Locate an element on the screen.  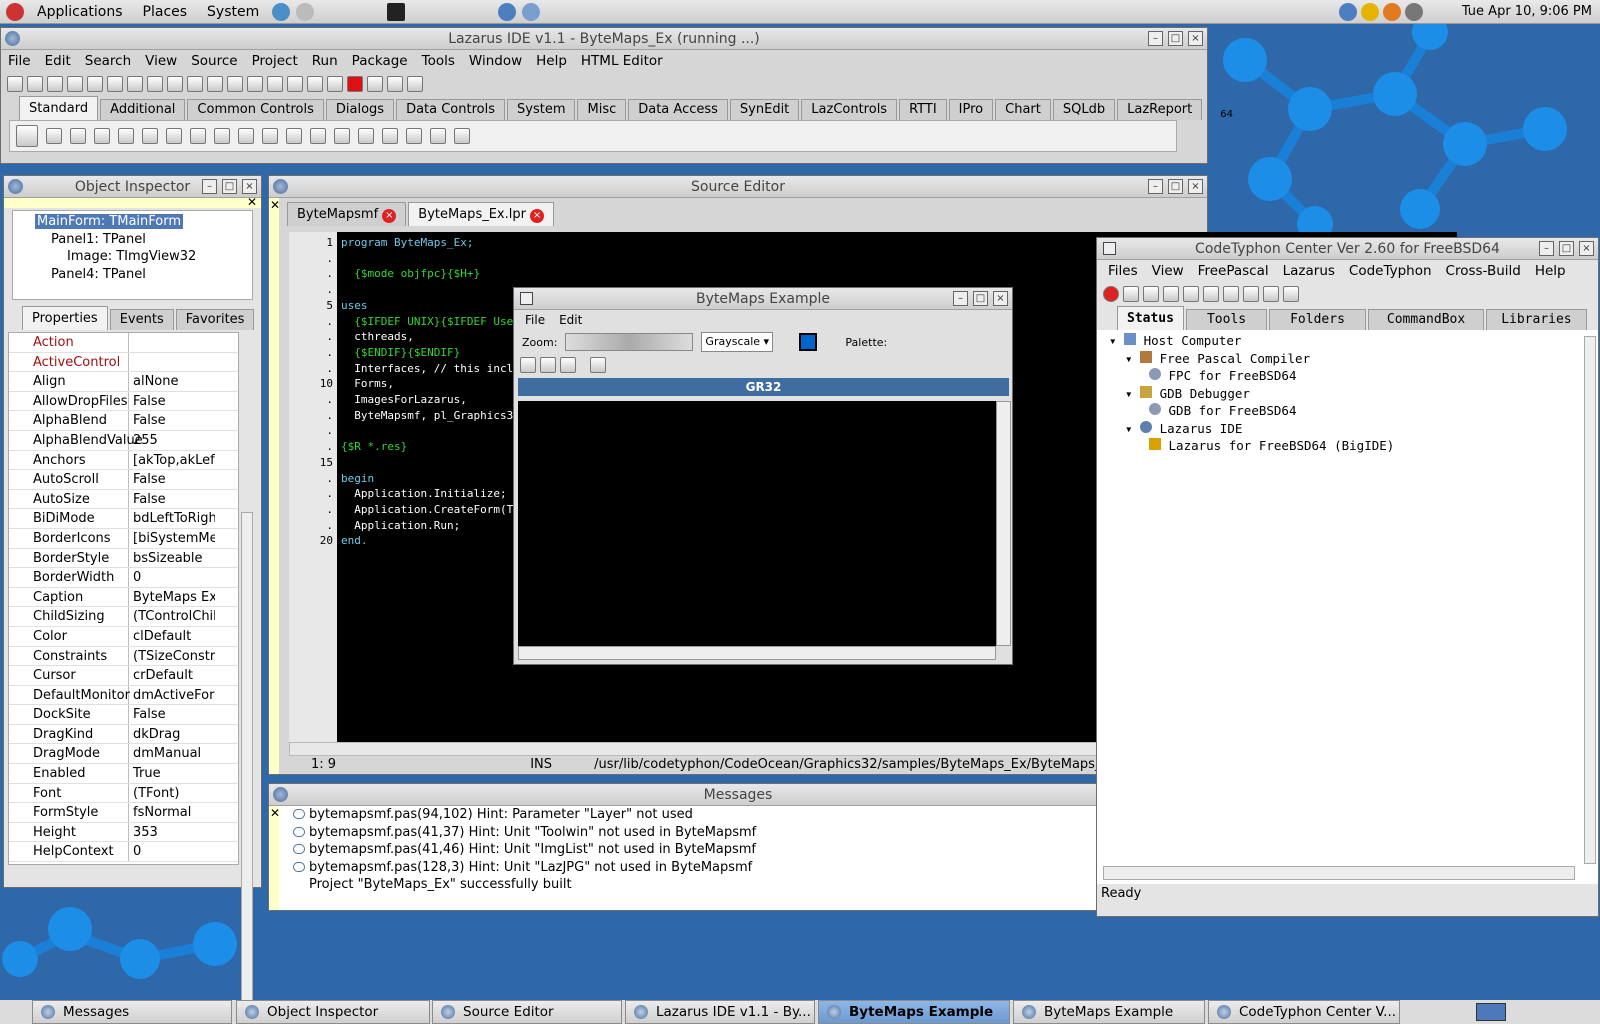
property-value: (TFont) is located at coordinates (172, 793).